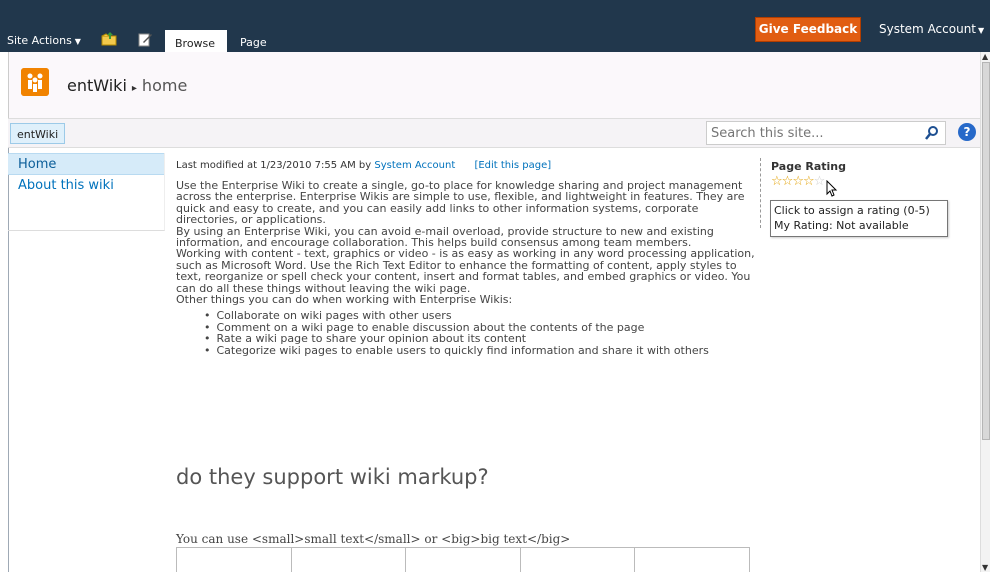 The width and height of the screenshot is (990, 572). Describe the element at coordinates (852, 210) in the screenshot. I see `tooltip-line: Click to assign a rating (0-5)` at that location.